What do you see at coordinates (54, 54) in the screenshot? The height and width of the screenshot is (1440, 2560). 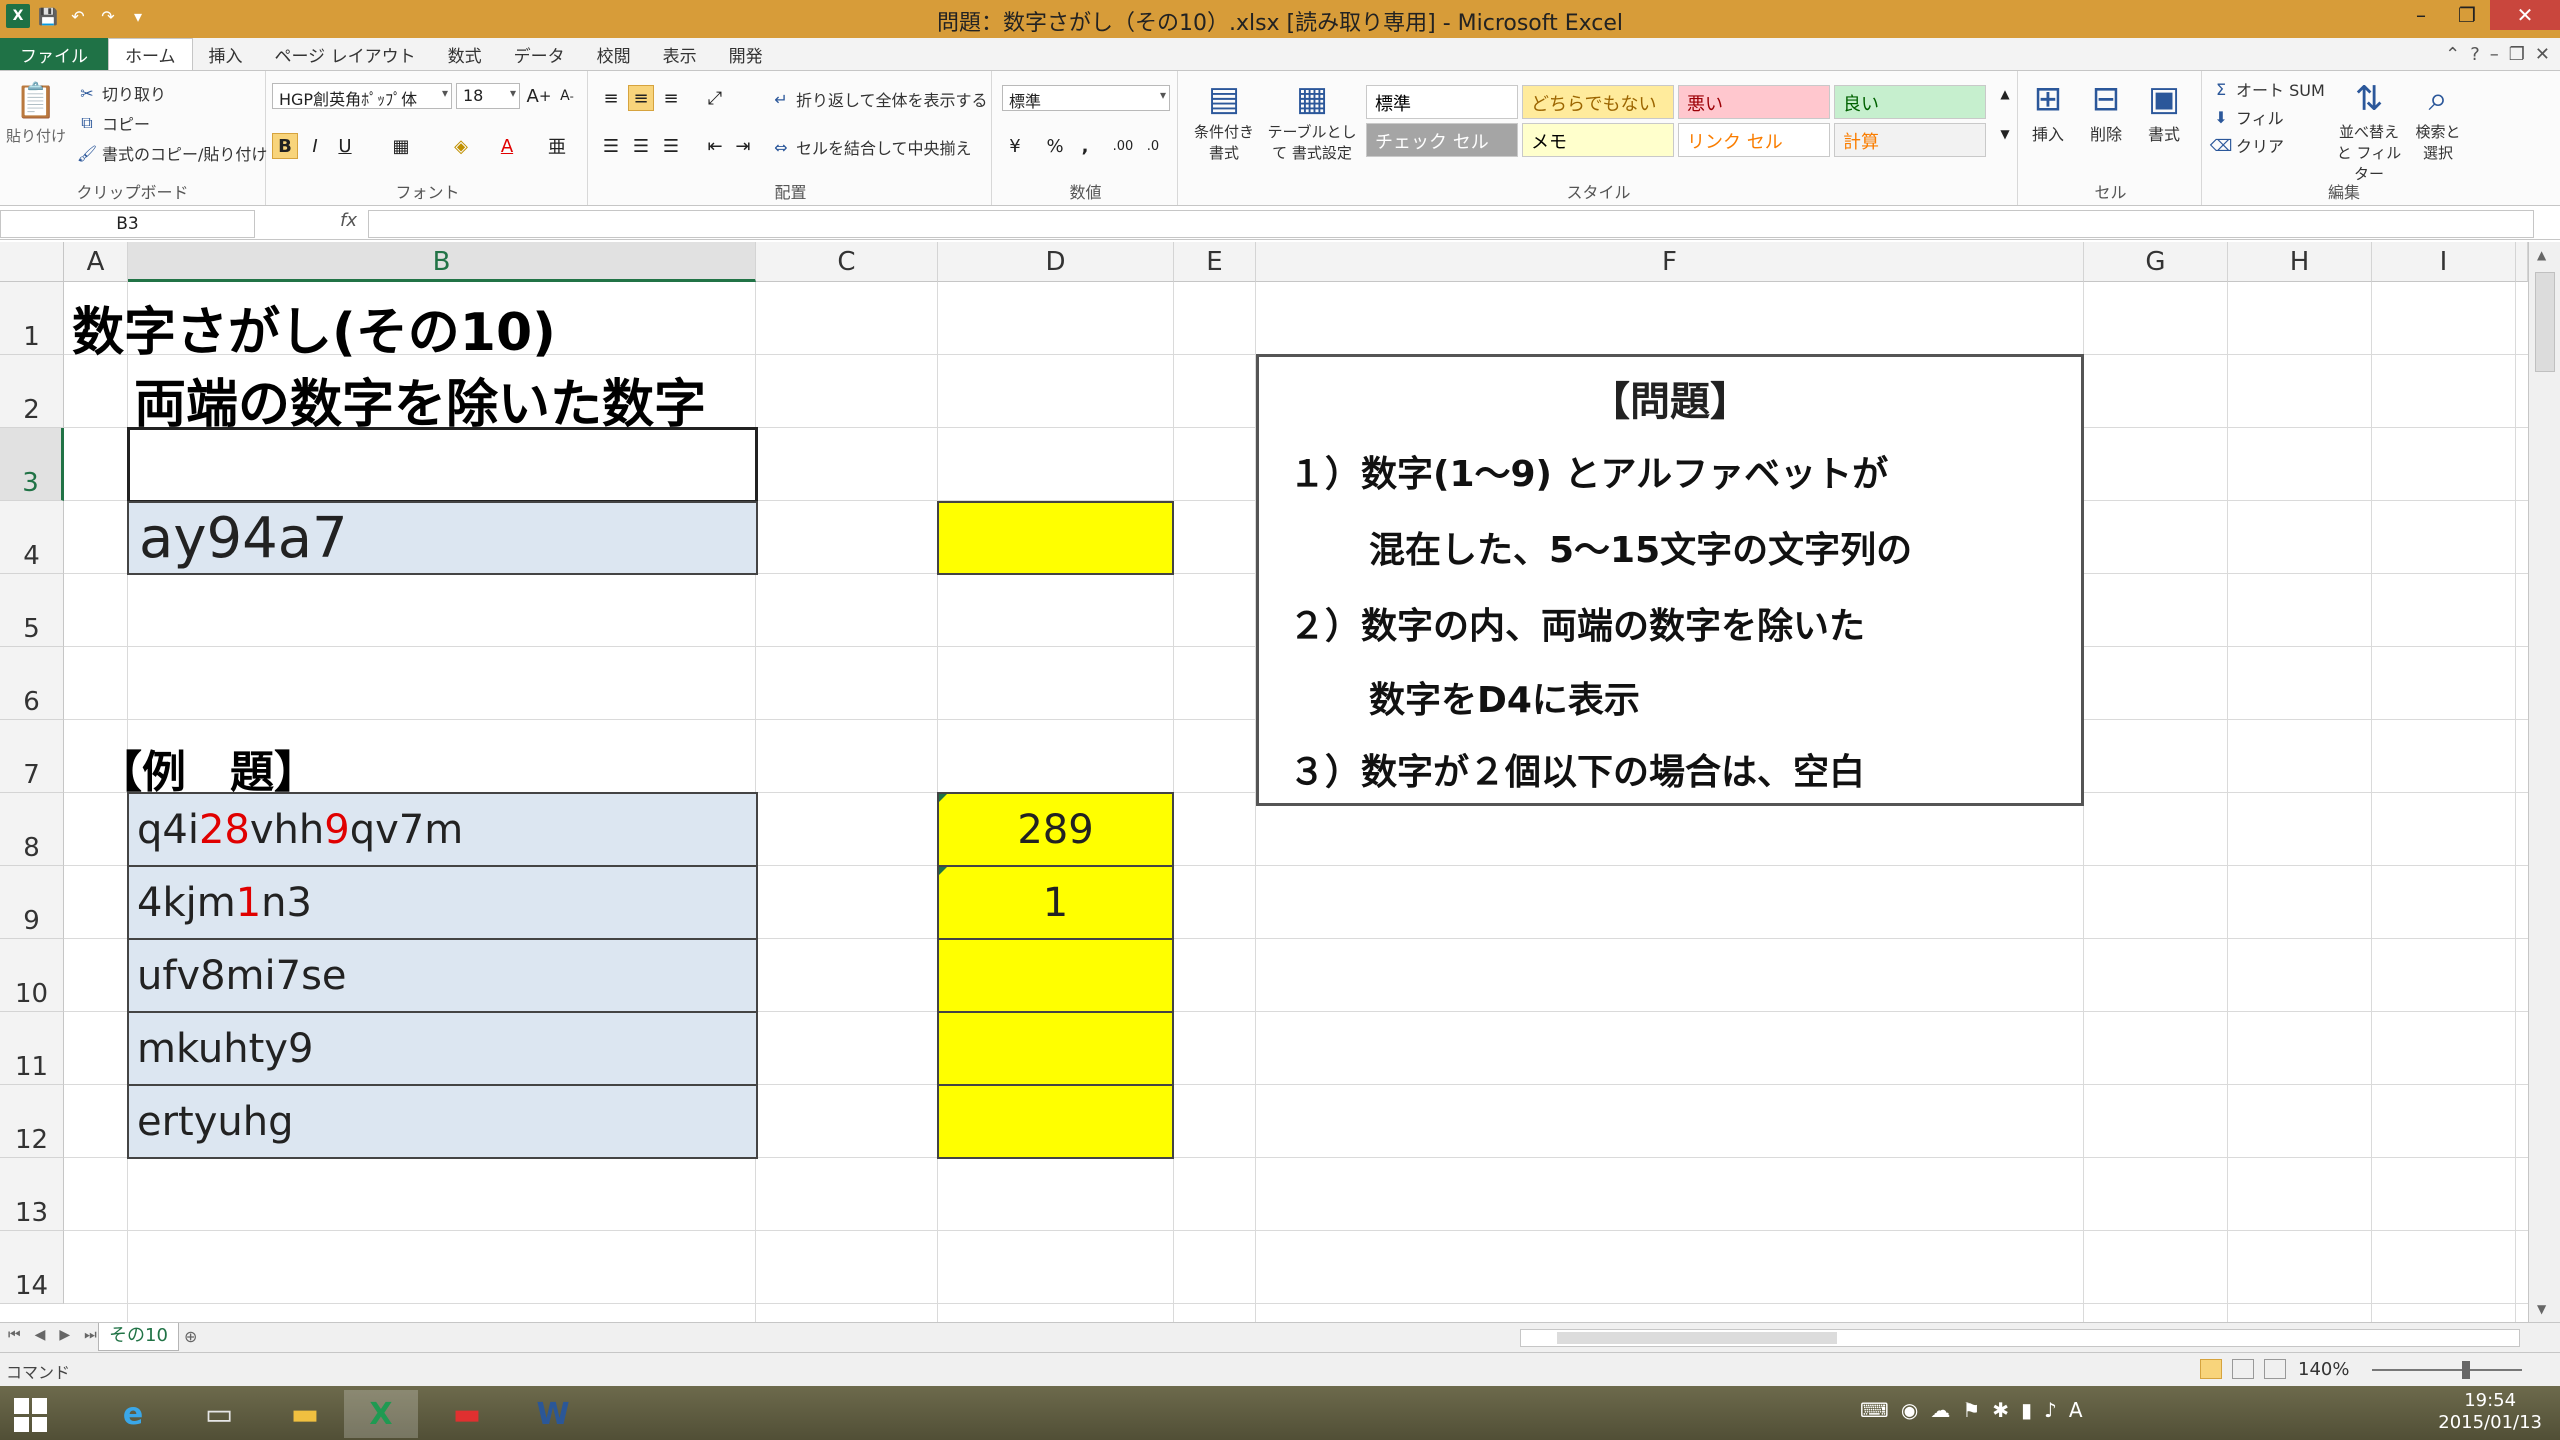 I see `tab-file: ファイル` at bounding box center [54, 54].